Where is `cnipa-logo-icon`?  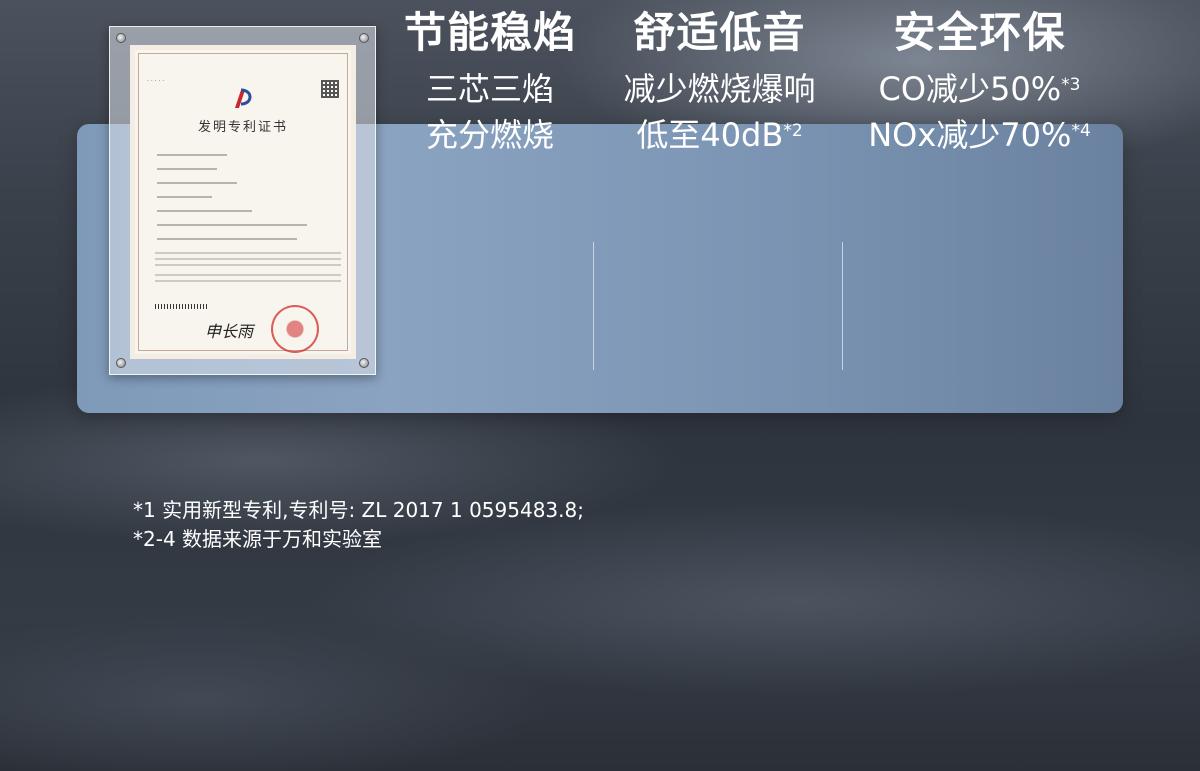
cnipa-logo-icon is located at coordinates (243, 98).